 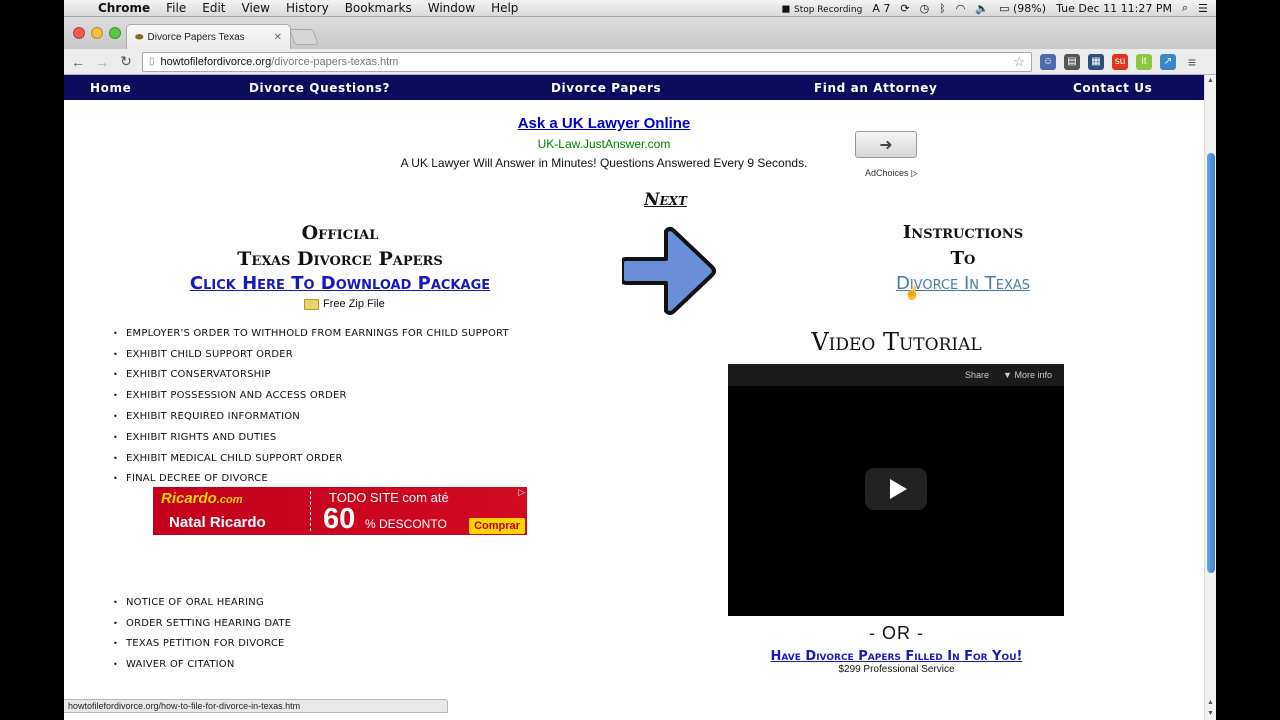 I want to click on tab-title: Divorce Papers Texas, so click(x=196, y=37).